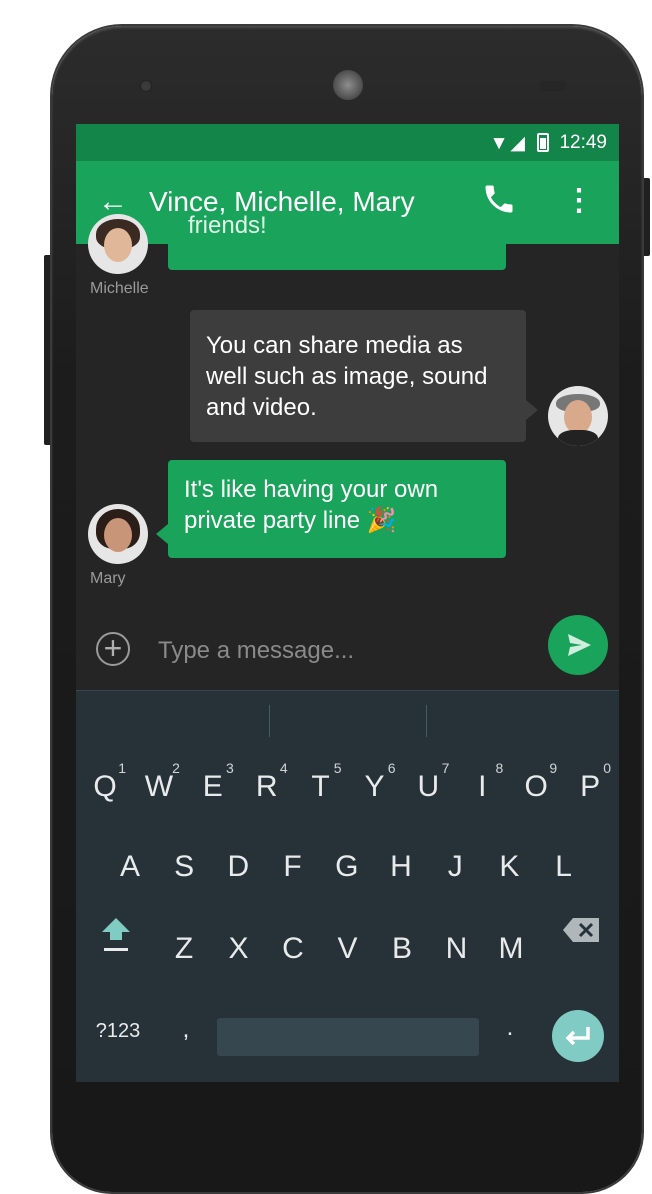 This screenshot has height=1194, width=652. I want to click on key-e: E3, so click(213, 787).